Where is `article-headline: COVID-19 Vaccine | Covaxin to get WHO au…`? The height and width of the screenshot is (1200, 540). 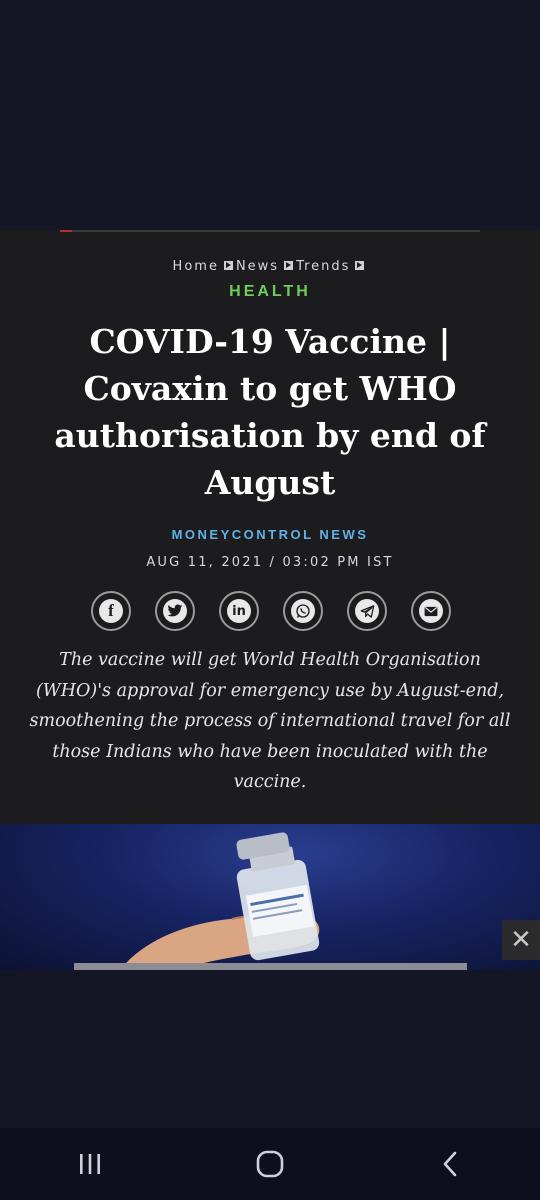
article-headline: COVID-19 Vaccine | Covaxin to get WHO au… is located at coordinates (270, 412).